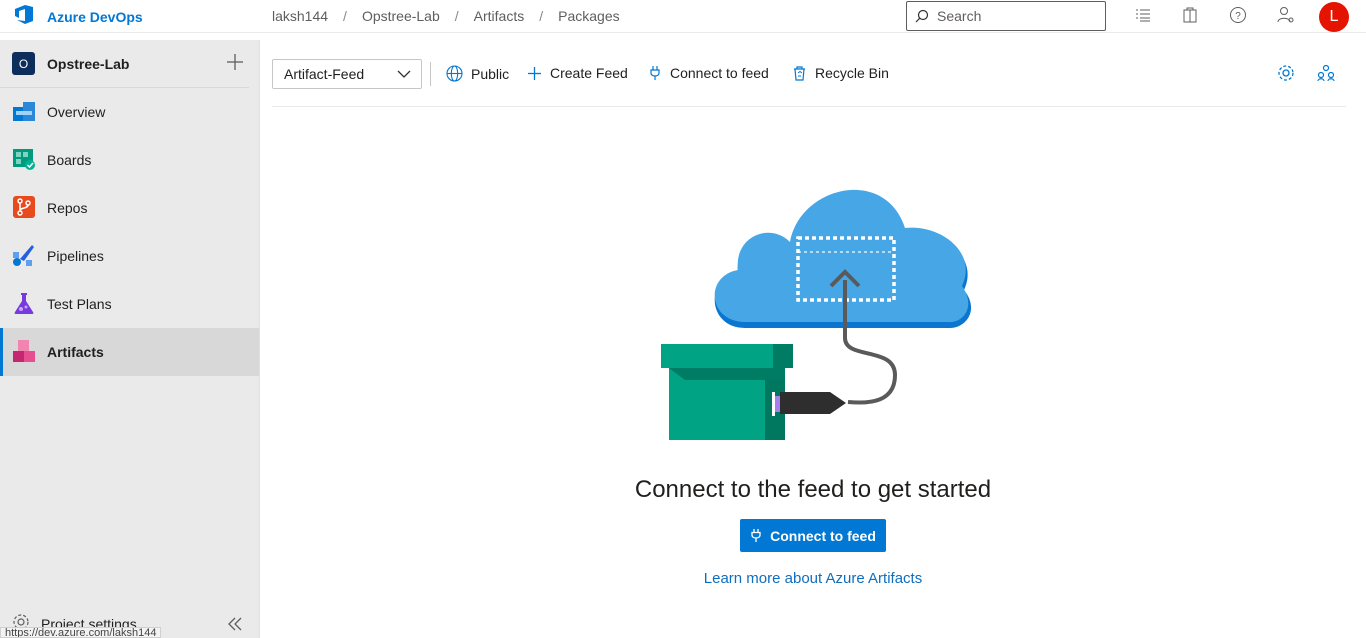  What do you see at coordinates (79, 304) in the screenshot?
I see `sidebar-item-label: Test Plans` at bounding box center [79, 304].